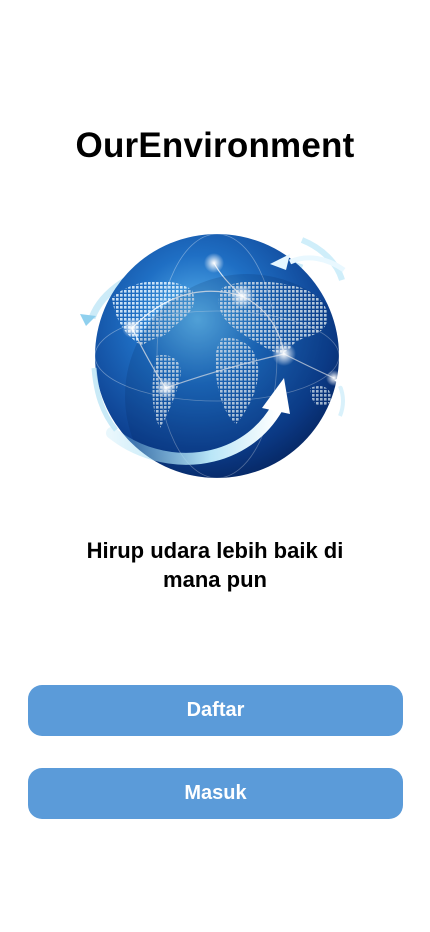  What do you see at coordinates (215, 145) in the screenshot?
I see `app-title: OurEnvironment` at bounding box center [215, 145].